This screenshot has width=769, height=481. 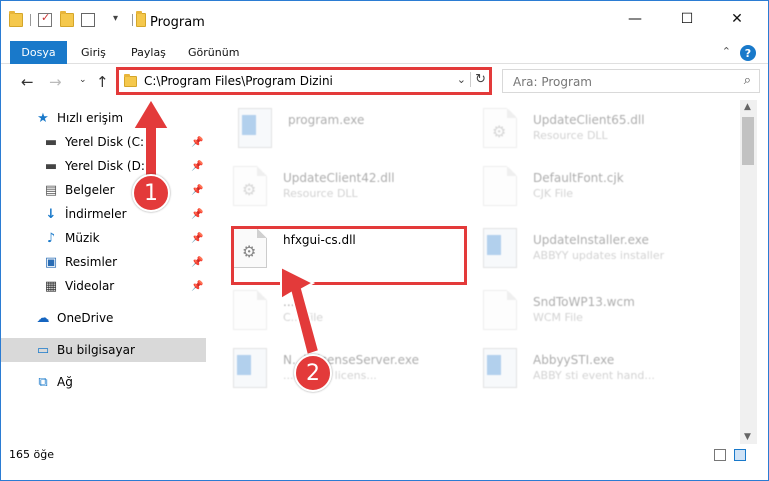 I want to click on file-name: UpdateClient65.dll, so click(x=589, y=120).